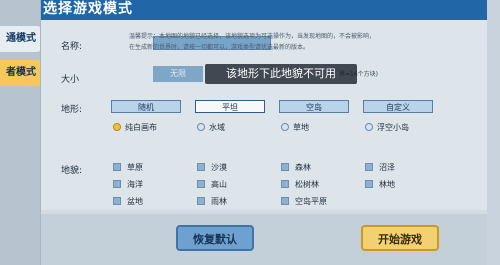  Describe the element at coordinates (212, 202) in the screenshot. I see `landform-checkbox: 雨林` at that location.